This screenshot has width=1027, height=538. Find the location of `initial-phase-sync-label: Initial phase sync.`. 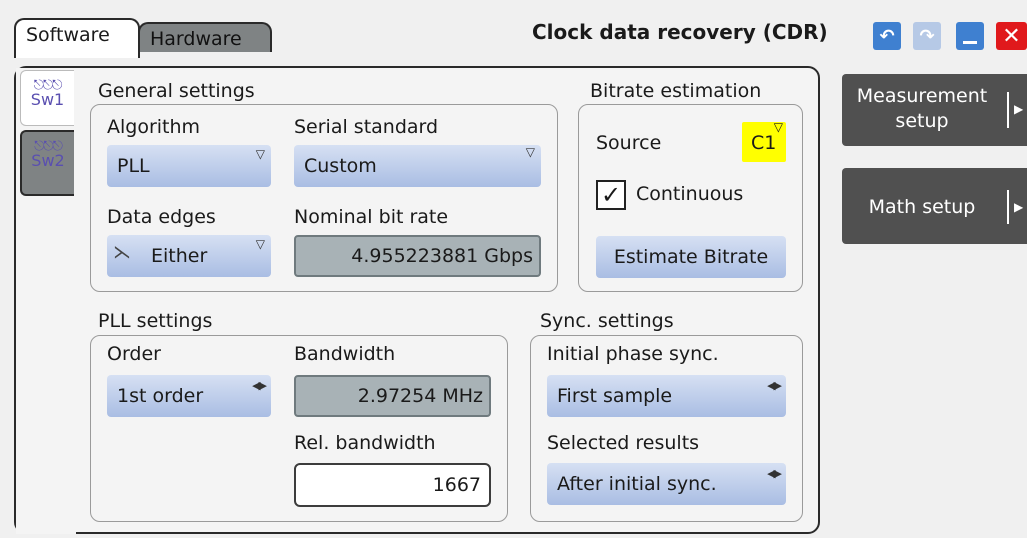

initial-phase-sync-label: Initial phase sync. is located at coordinates (633, 354).